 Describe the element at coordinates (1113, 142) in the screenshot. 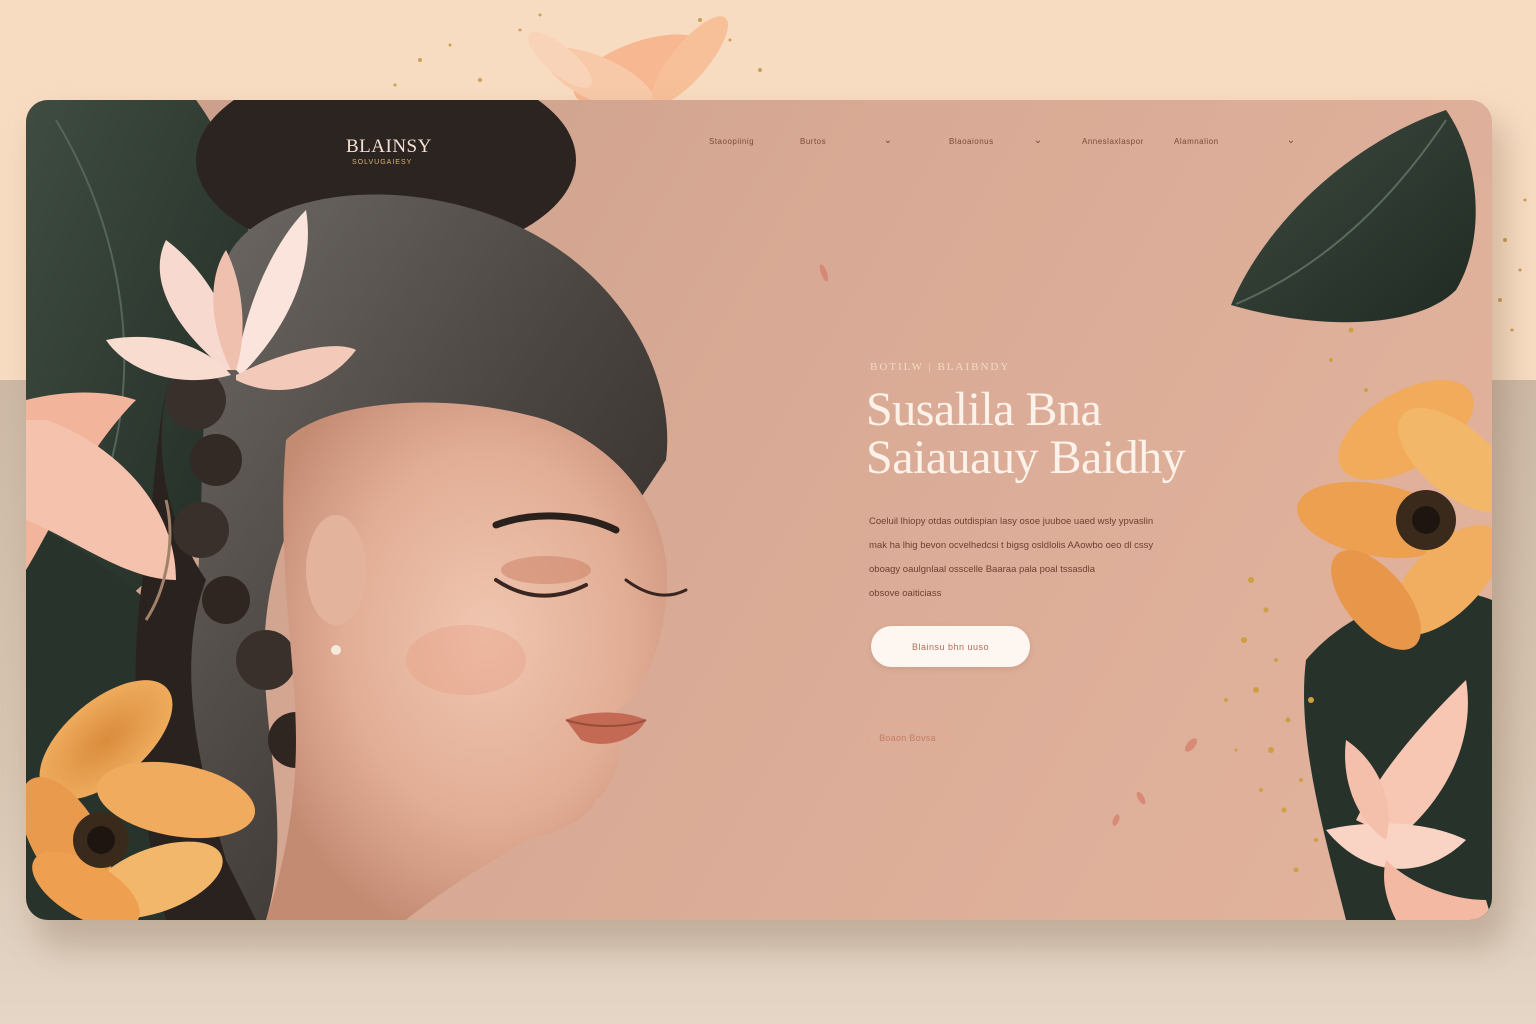

I see `nav-item-4: Anneslaxlaspor` at that location.